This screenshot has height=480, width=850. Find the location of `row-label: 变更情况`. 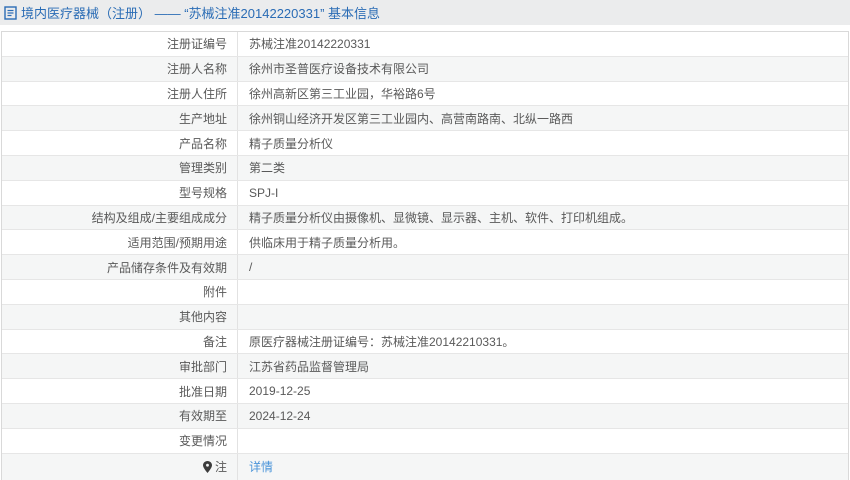

row-label: 变更情况 is located at coordinates (120, 440).